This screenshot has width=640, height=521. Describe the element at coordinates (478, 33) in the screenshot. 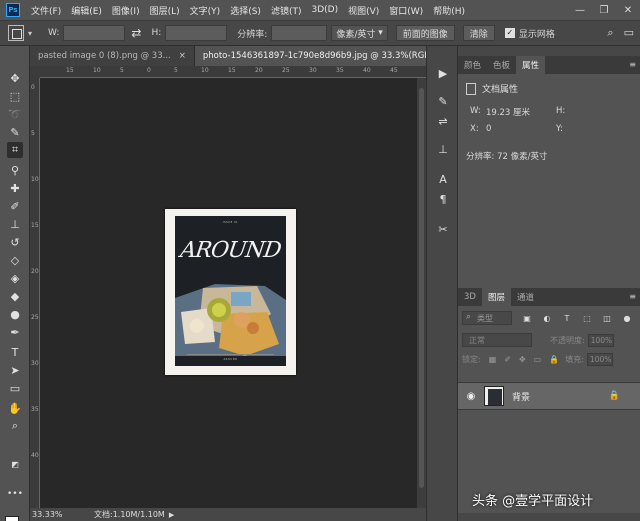

I see `clear-button: 清除` at that location.